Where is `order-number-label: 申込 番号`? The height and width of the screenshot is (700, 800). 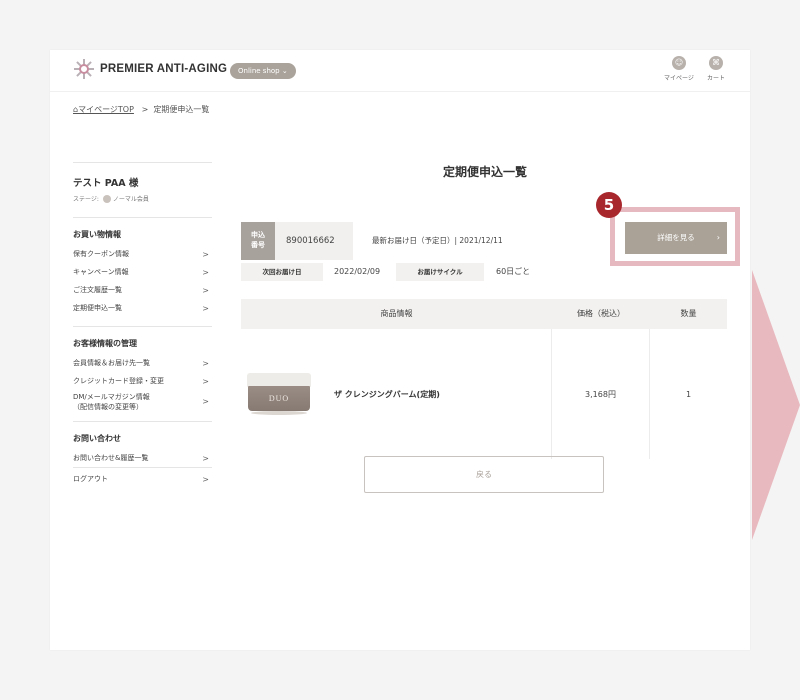 order-number-label: 申込 番号 is located at coordinates (258, 241).